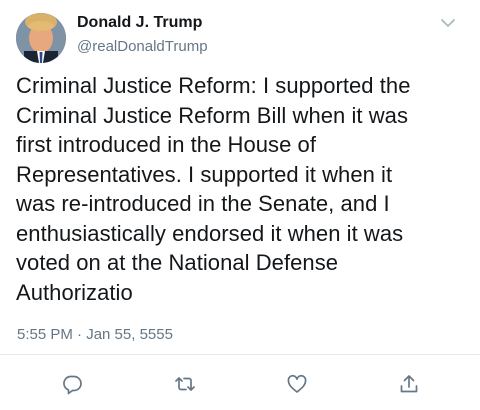 This screenshot has width=480, height=410. What do you see at coordinates (185, 384) in the screenshot?
I see `retweet-icon` at bounding box center [185, 384].